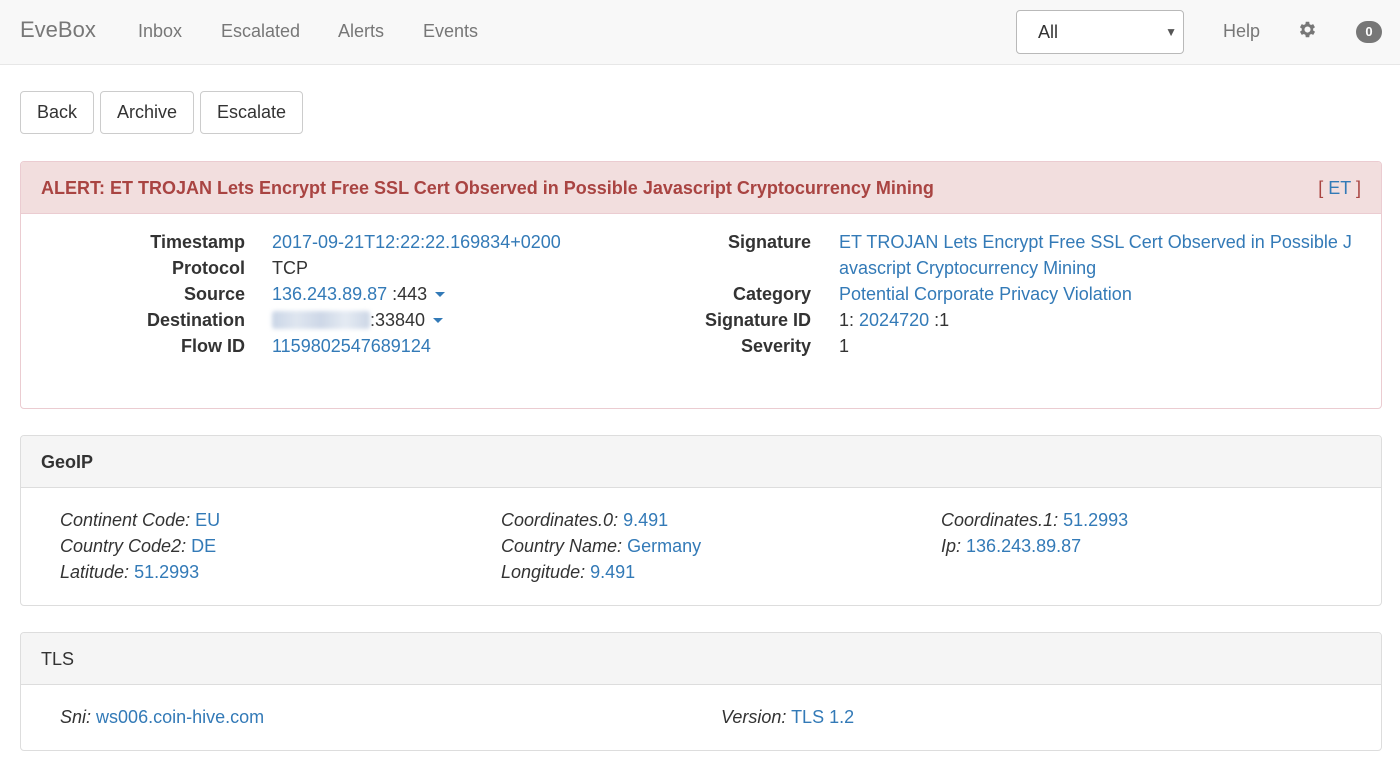 This screenshot has height=766, width=1400. I want to click on geoip-field: Coordinates.0: 9.491, so click(584, 520).